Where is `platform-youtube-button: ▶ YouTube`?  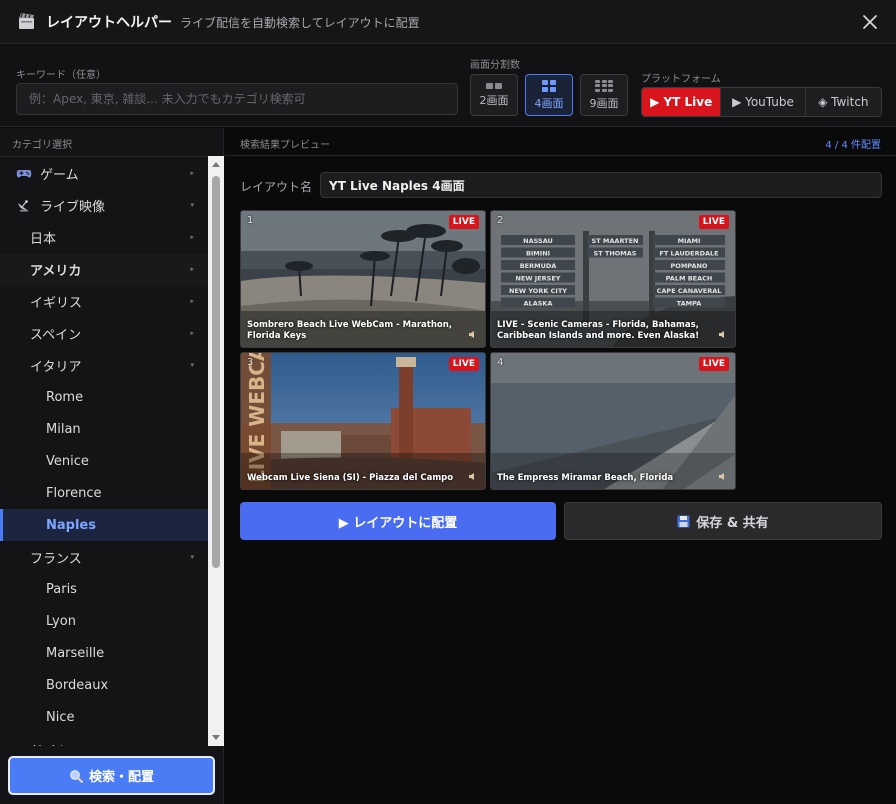 platform-youtube-button: ▶ YouTube is located at coordinates (763, 102).